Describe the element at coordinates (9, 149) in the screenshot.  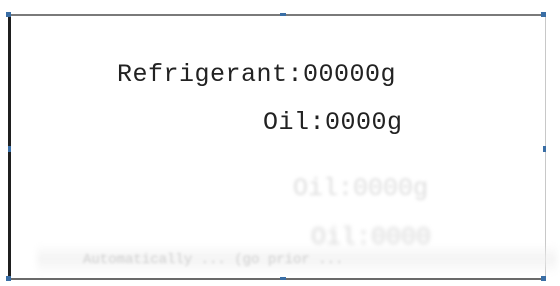
I see `left-edge-marker` at that location.